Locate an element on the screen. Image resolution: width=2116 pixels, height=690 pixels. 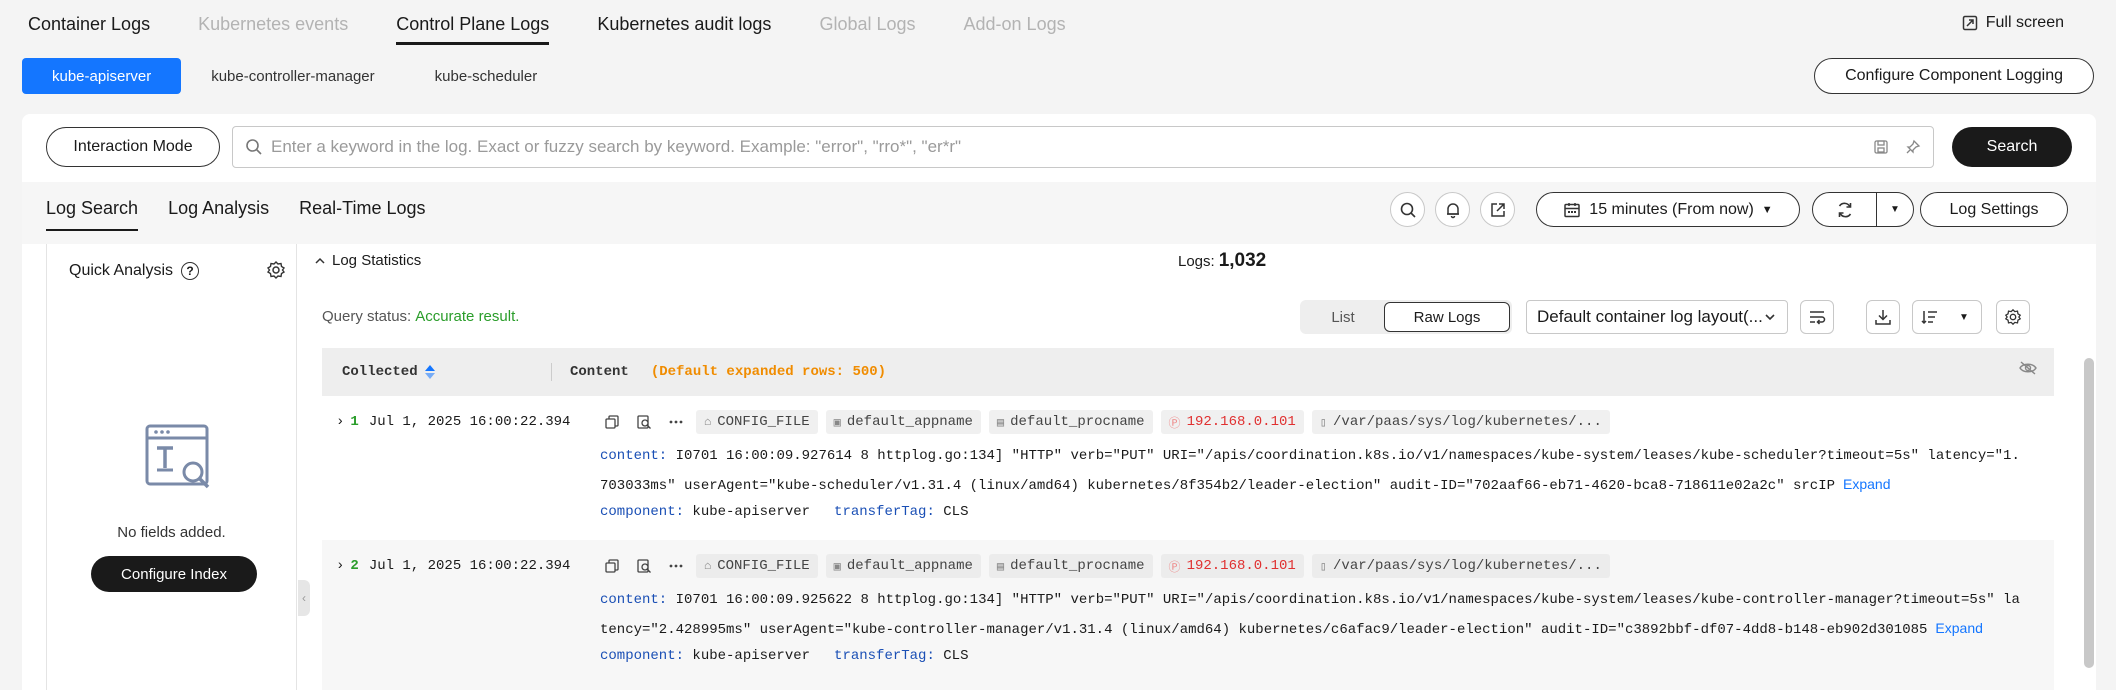
row-time: Jul 1, 2025 16:00:22.394 is located at coordinates (469, 566).